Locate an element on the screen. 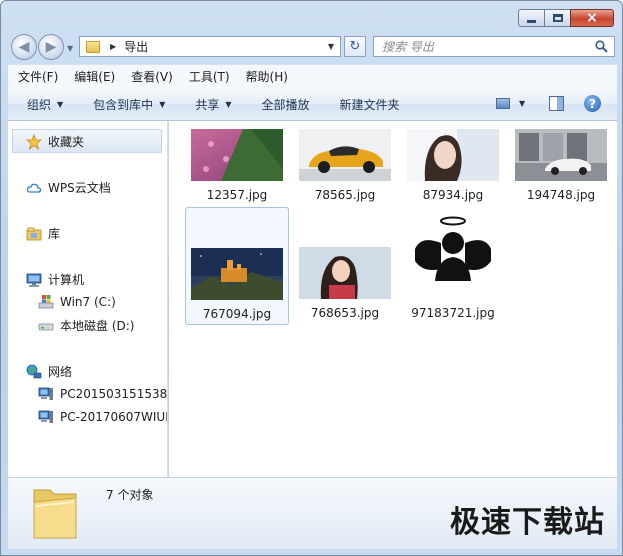 The height and width of the screenshot is (556, 623). include-in-library-button: 包含到库中 ▼ is located at coordinates (129, 104).